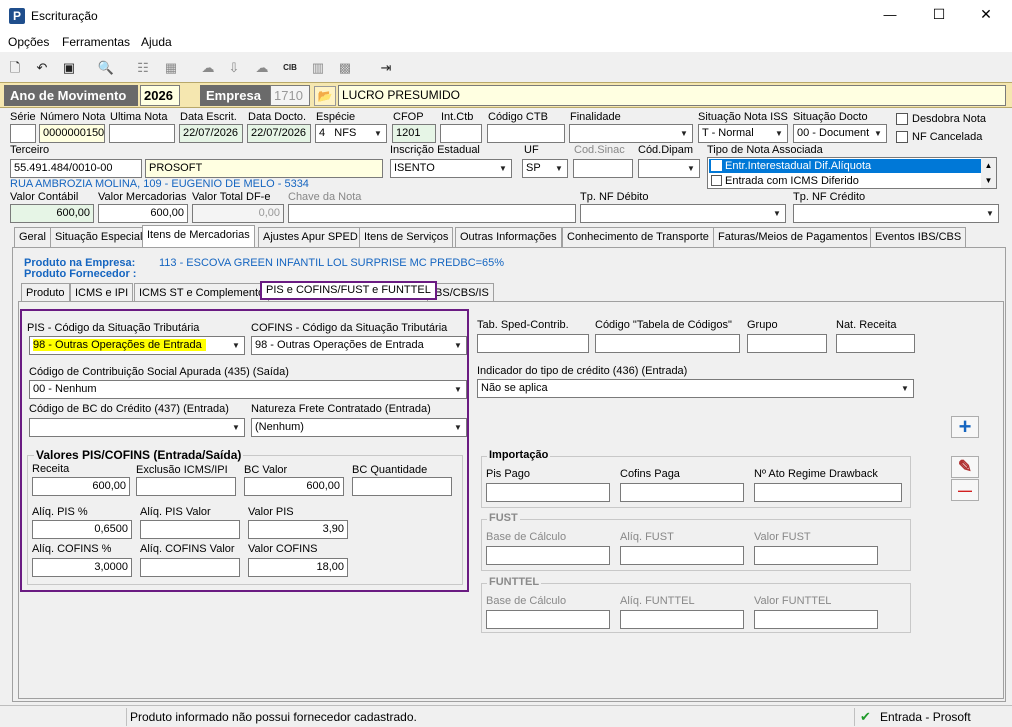  I want to click on add-button: +, so click(965, 427).